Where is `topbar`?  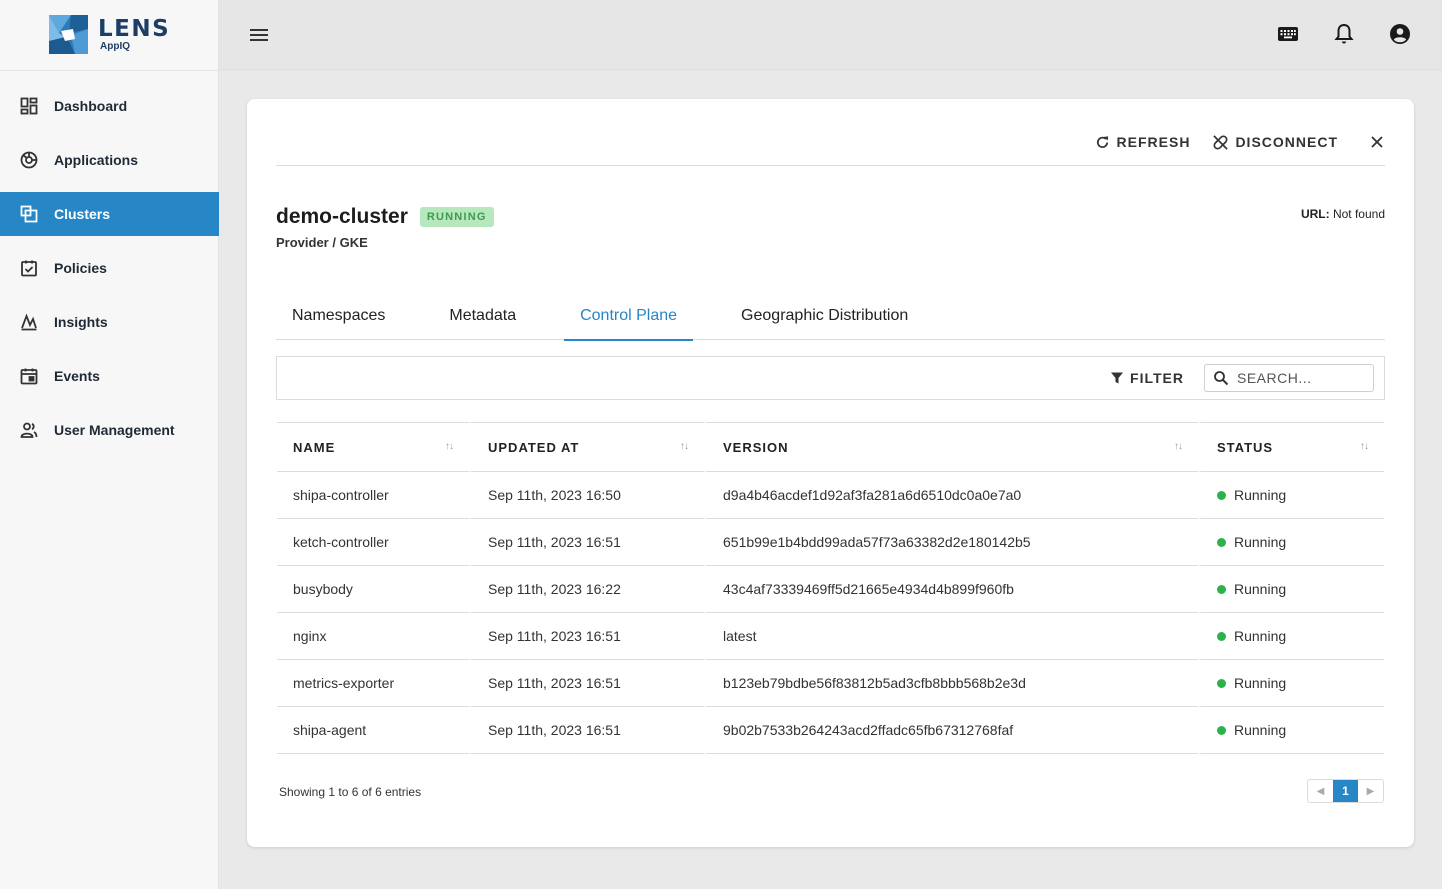
topbar is located at coordinates (830, 35).